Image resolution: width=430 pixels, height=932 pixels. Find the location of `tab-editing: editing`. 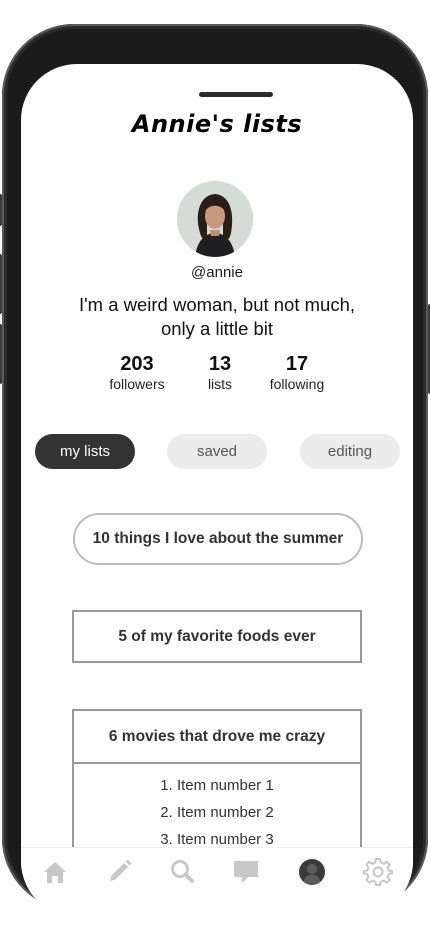

tab-editing: editing is located at coordinates (350, 451).